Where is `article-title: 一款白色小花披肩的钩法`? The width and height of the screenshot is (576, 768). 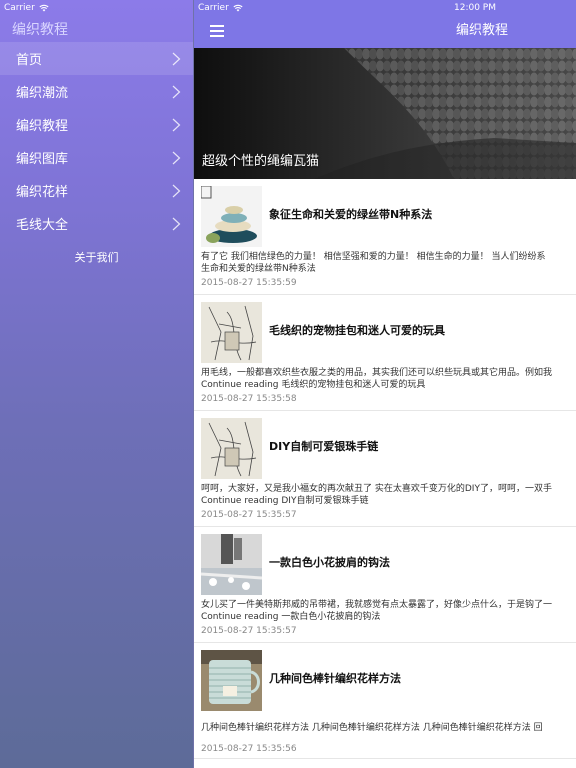 article-title: 一款白色小花披肩的钩法 is located at coordinates (329, 562).